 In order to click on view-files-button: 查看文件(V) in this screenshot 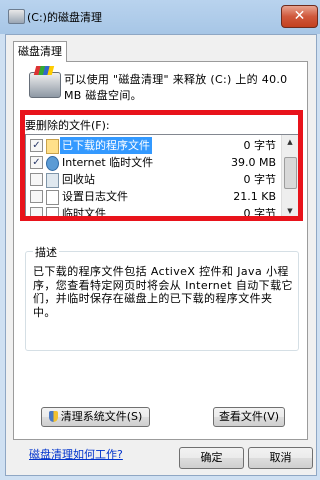, I will do `click(249, 417)`.